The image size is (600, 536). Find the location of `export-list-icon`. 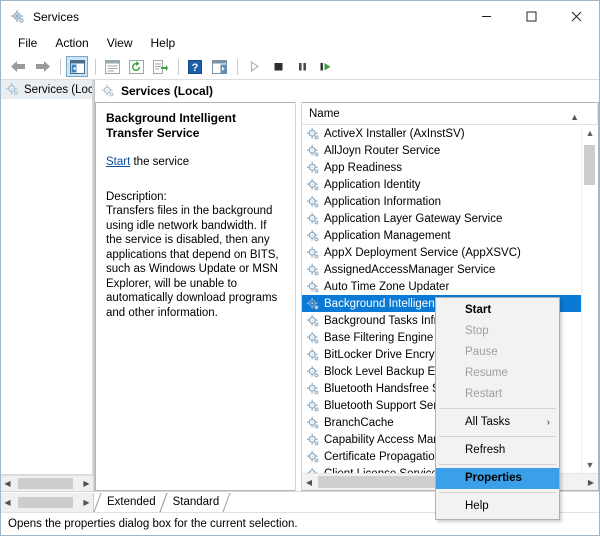

export-list-icon is located at coordinates (160, 66).